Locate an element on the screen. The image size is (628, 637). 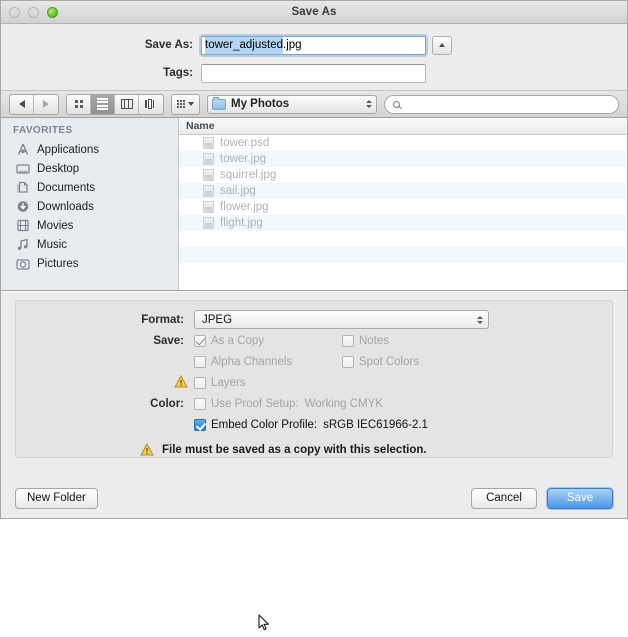
sidebar-item-label: Pictures is located at coordinates (58, 263).